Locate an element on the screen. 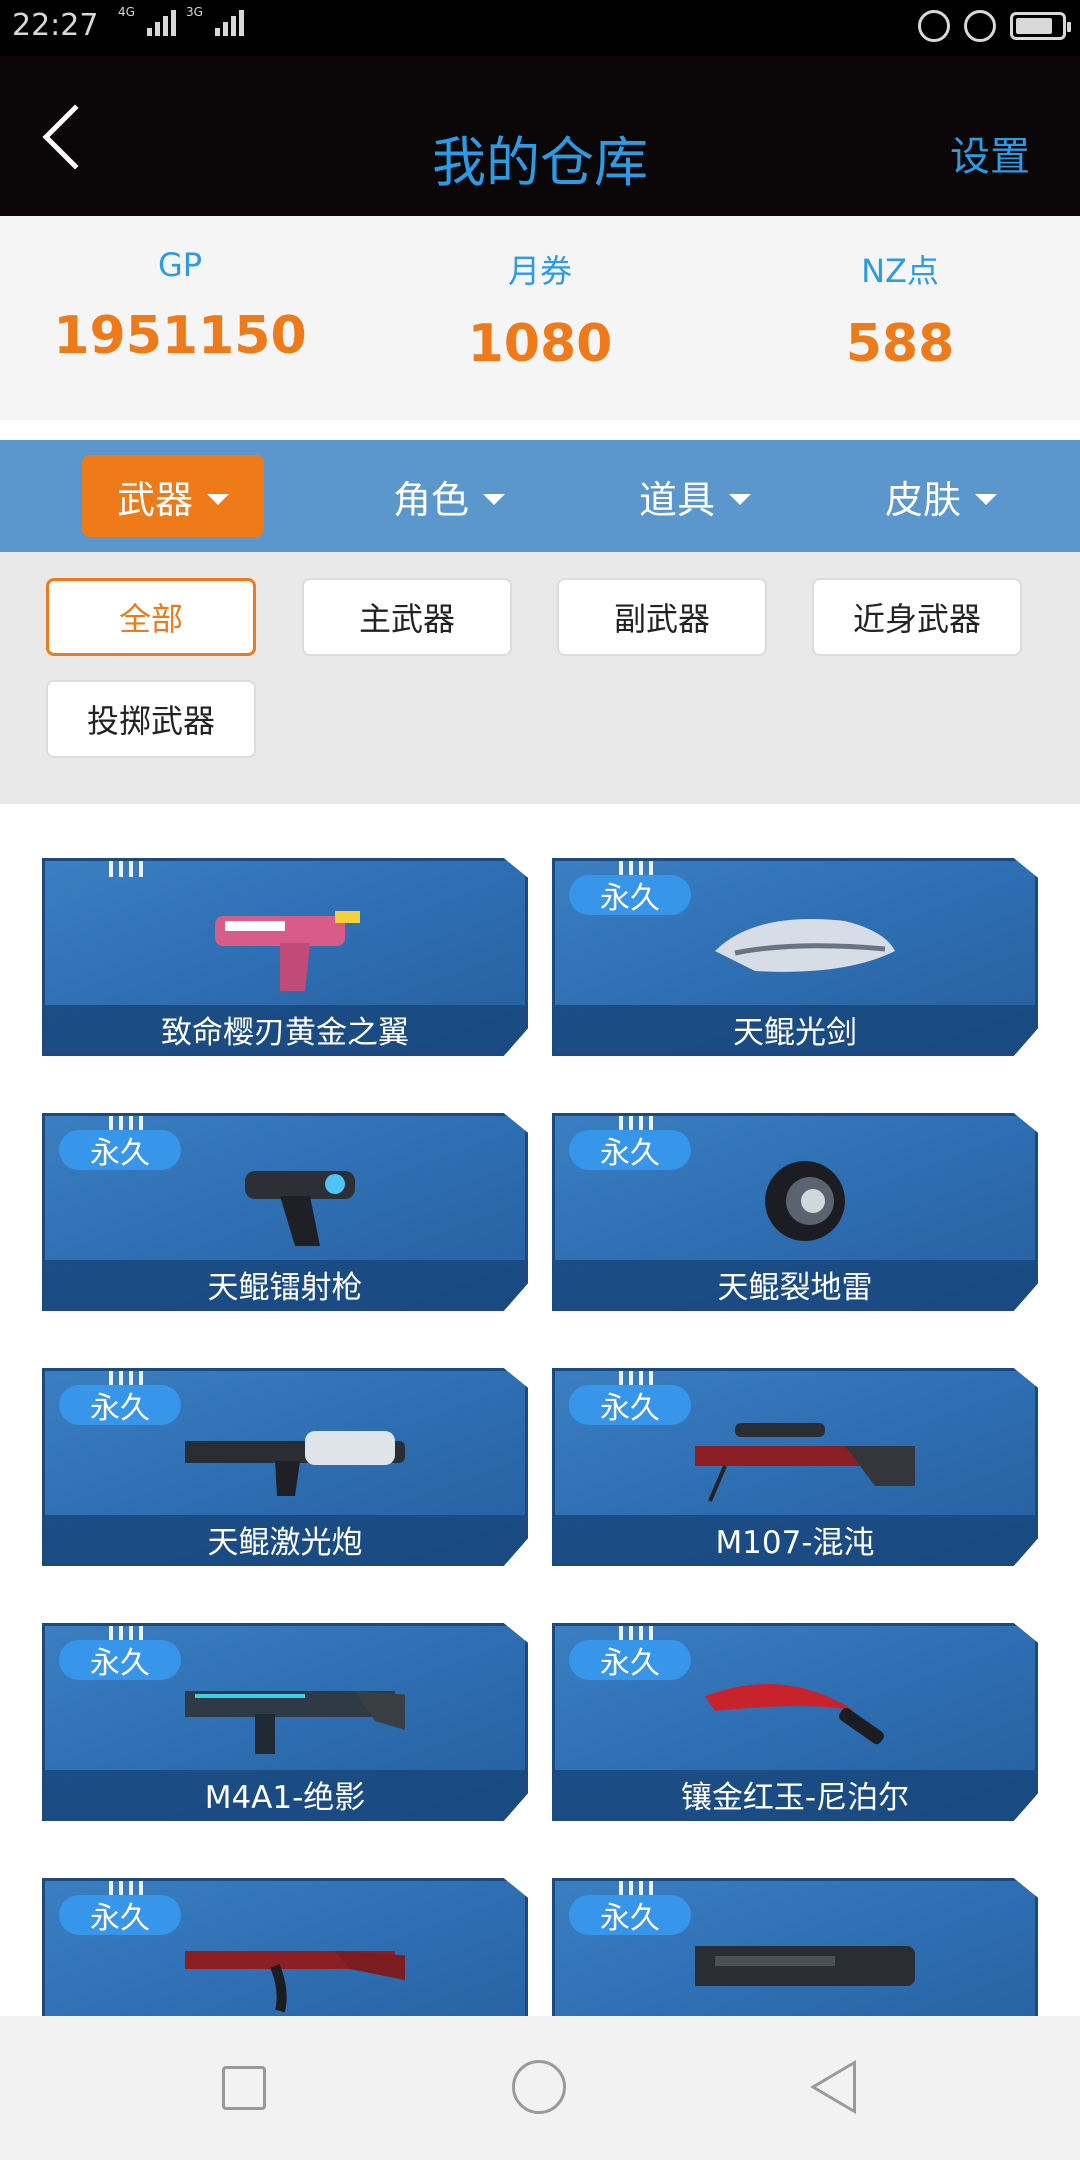 The height and width of the screenshot is (2160, 1080). category-label: 道具 is located at coordinates (676, 499).